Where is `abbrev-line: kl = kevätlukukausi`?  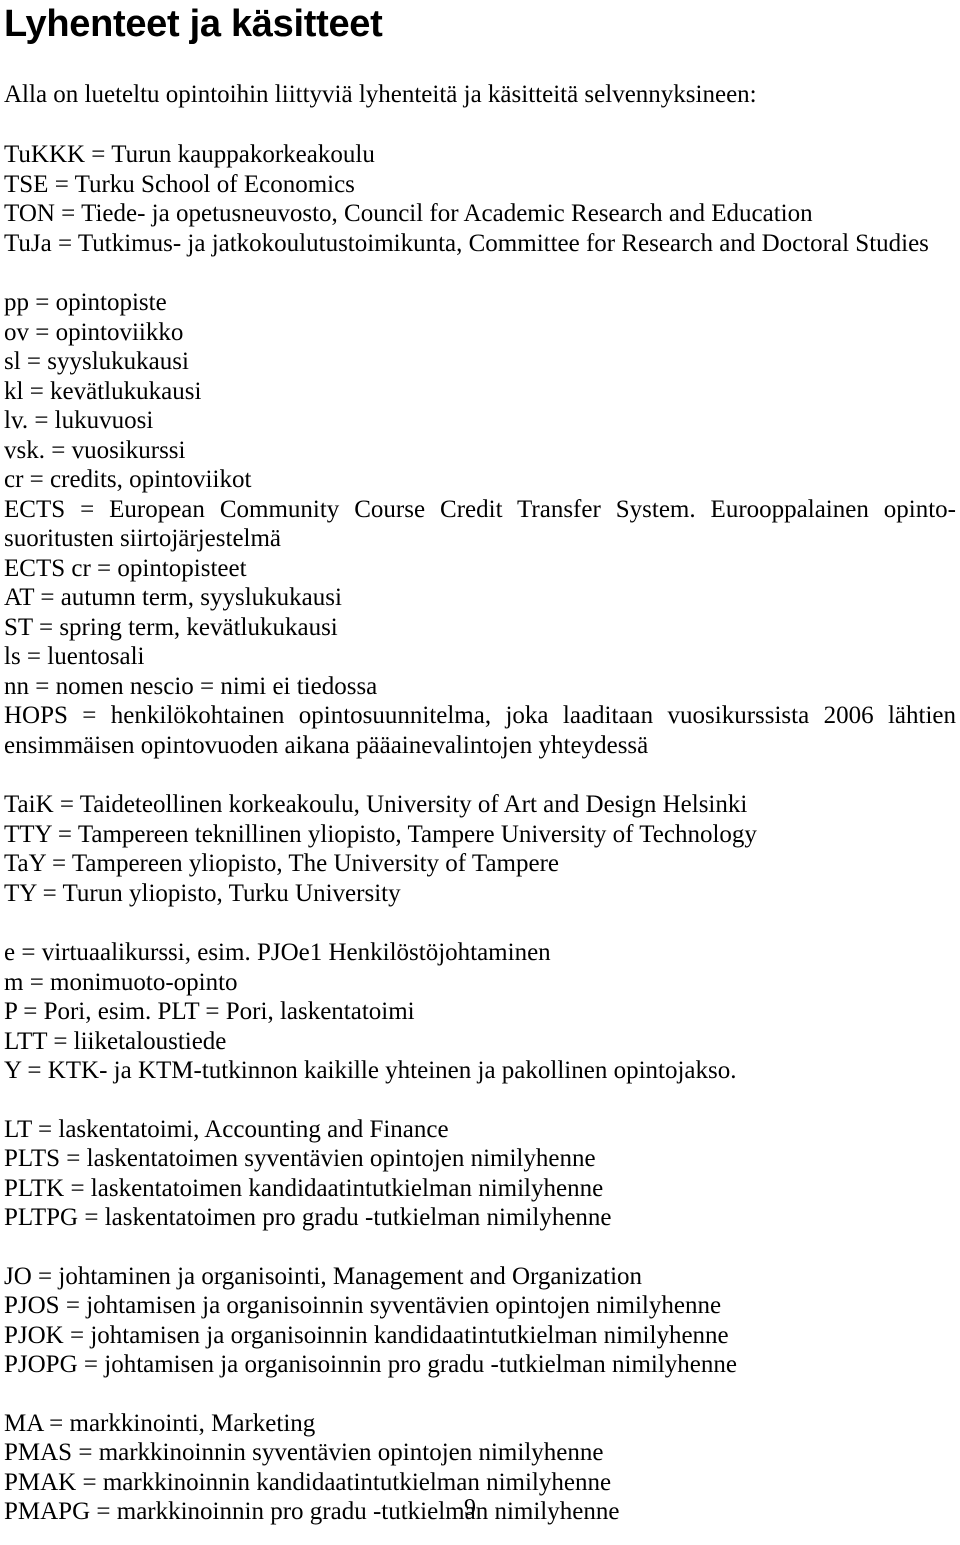 abbrev-line: kl = kevätlukukausi is located at coordinates (103, 391).